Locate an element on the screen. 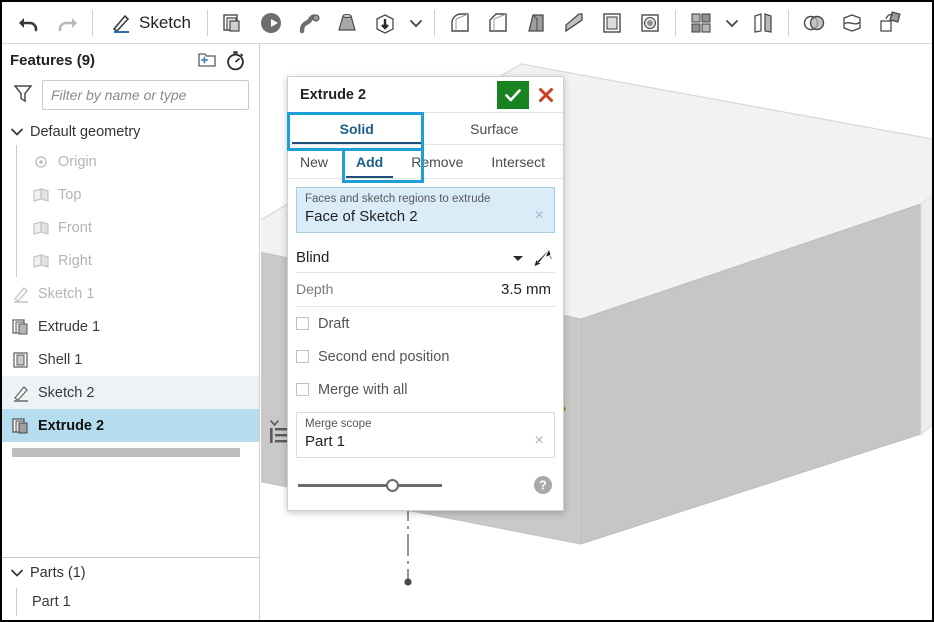 The image size is (934, 622). merge-with-all-checkbox is located at coordinates (302, 389).